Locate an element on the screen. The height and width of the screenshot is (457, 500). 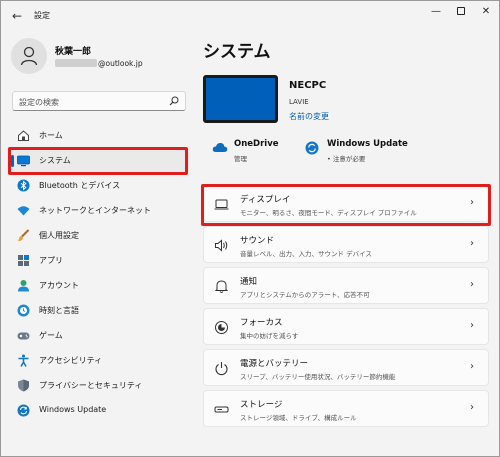
card-title: フォーカス is located at coordinates (261, 323).